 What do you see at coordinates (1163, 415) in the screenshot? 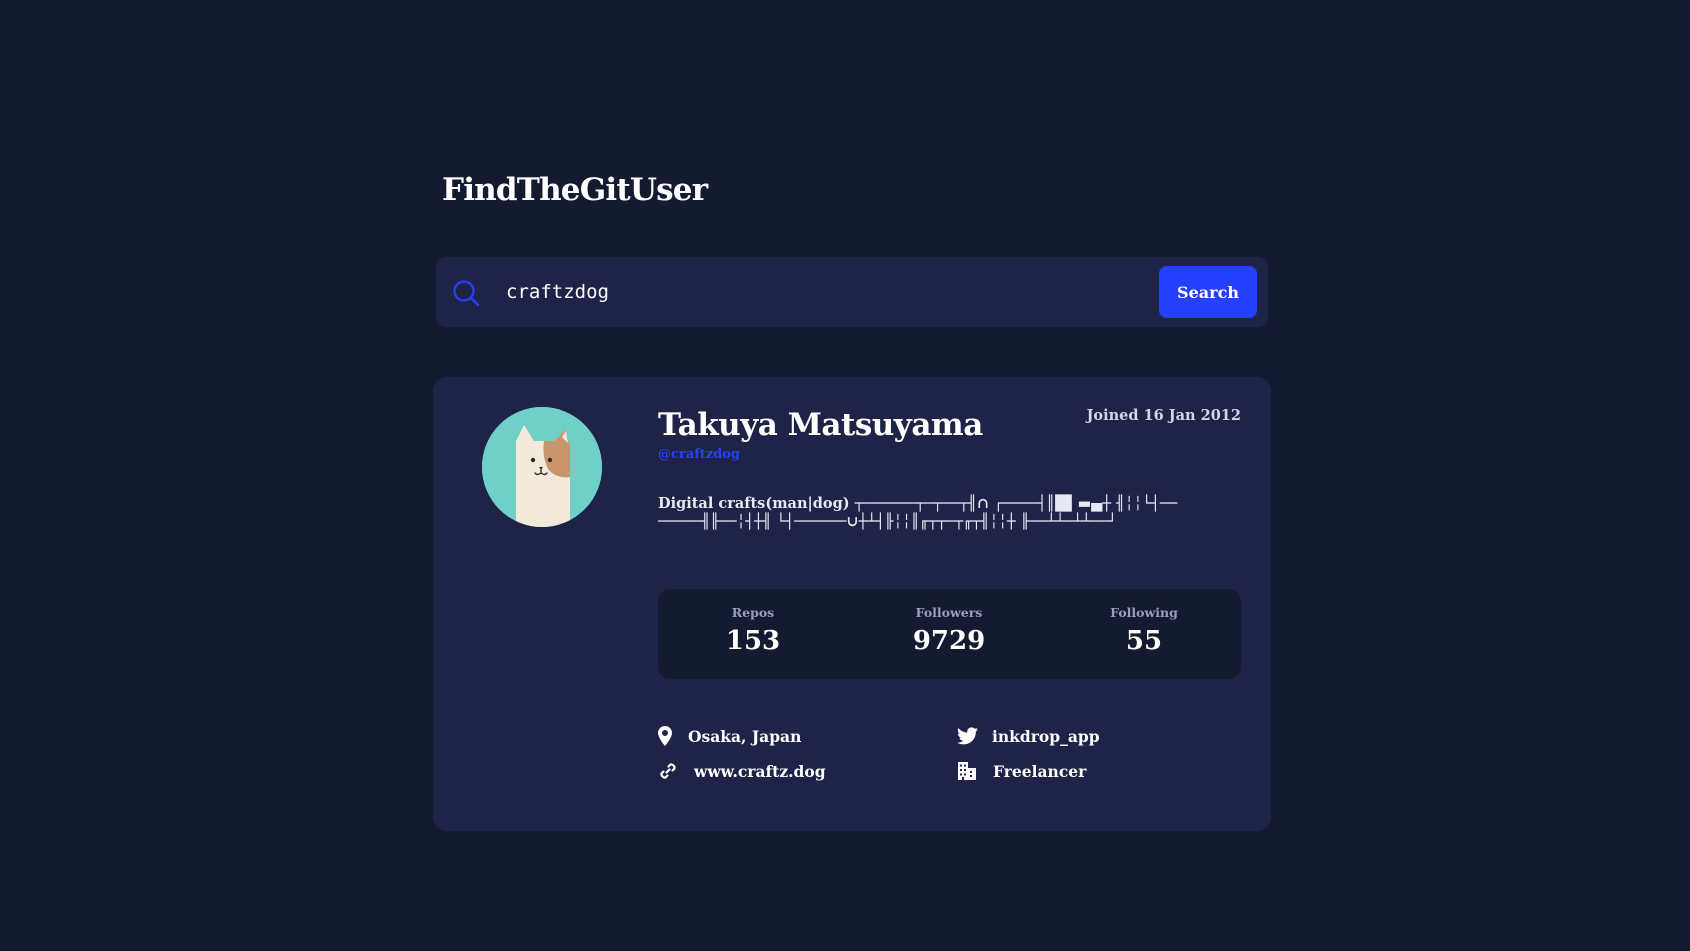
I see `join-date: Joined 16 Jan 2012` at bounding box center [1163, 415].